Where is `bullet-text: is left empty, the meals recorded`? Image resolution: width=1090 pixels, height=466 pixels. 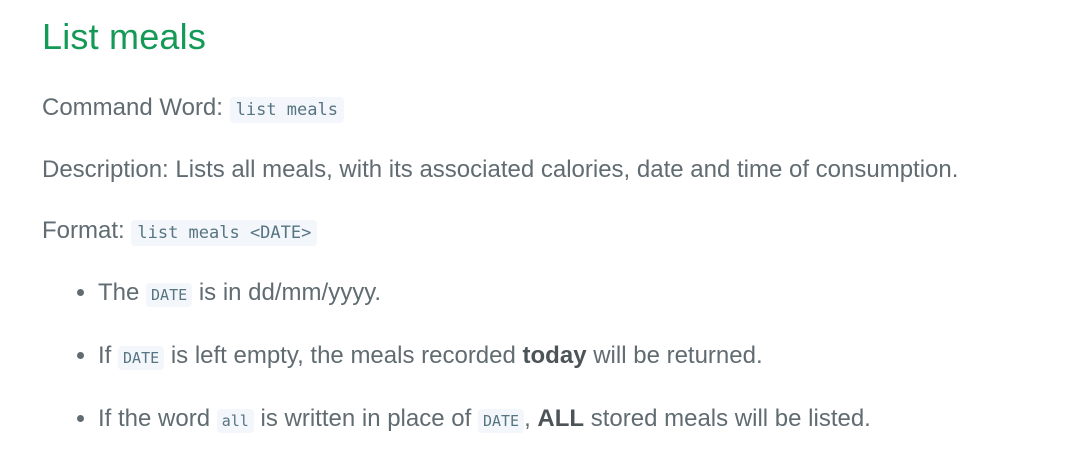
bullet-text: is left empty, the meals recorded is located at coordinates (343, 355).